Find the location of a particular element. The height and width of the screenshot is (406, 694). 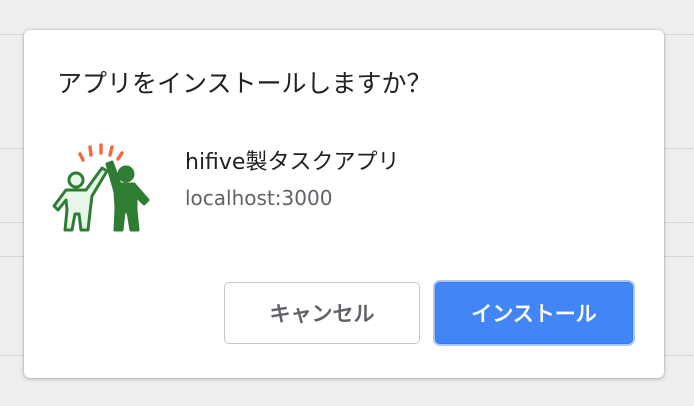

app-name: hifive製タスクアプリ is located at coordinates (292, 162).